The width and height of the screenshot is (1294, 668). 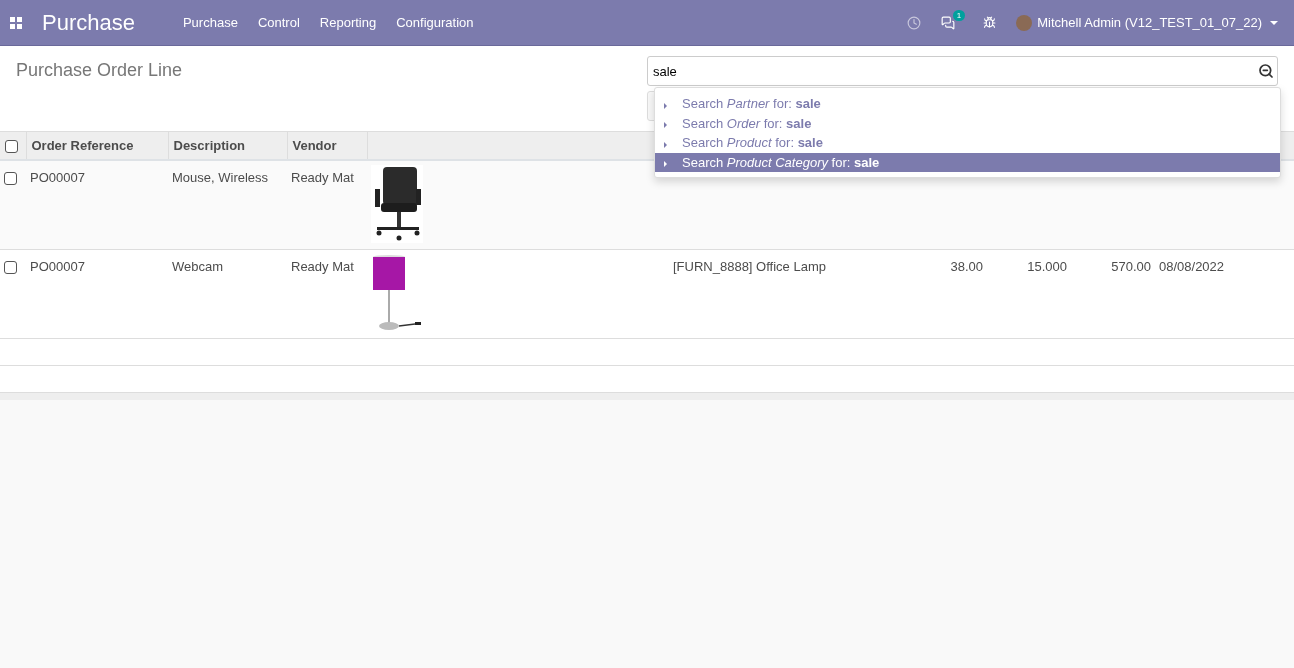 What do you see at coordinates (948, 22) in the screenshot?
I see `chat-icon` at bounding box center [948, 22].